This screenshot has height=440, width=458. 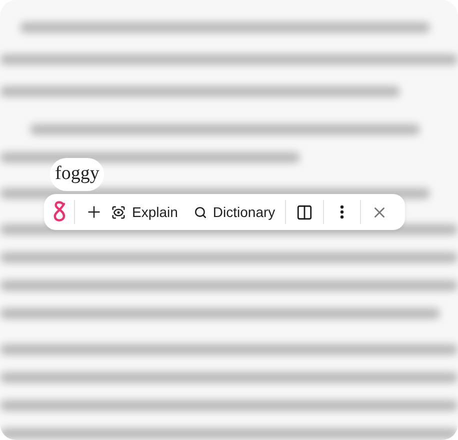 What do you see at coordinates (60, 212) in the screenshot?
I see `logo-icon` at bounding box center [60, 212].